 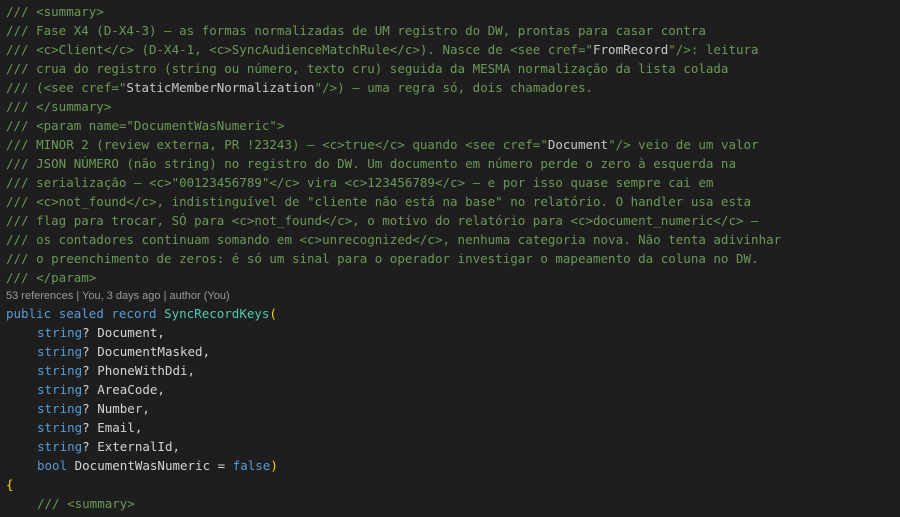 What do you see at coordinates (578, 144) in the screenshot?
I see `cref-value: Document` at bounding box center [578, 144].